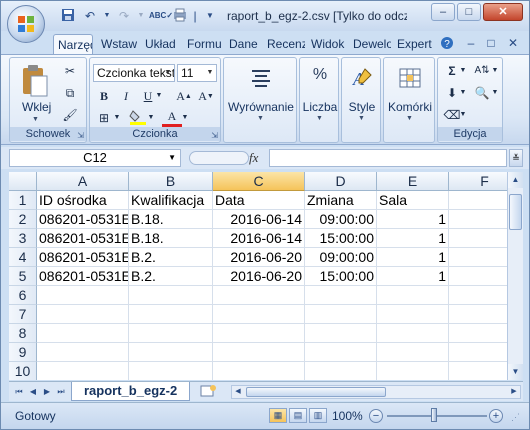 Image resolution: width=530 pixels, height=430 pixels. Describe the element at coordinates (151, 118) in the screenshot. I see `fill-color-dropdown-icon: ▼` at that location.